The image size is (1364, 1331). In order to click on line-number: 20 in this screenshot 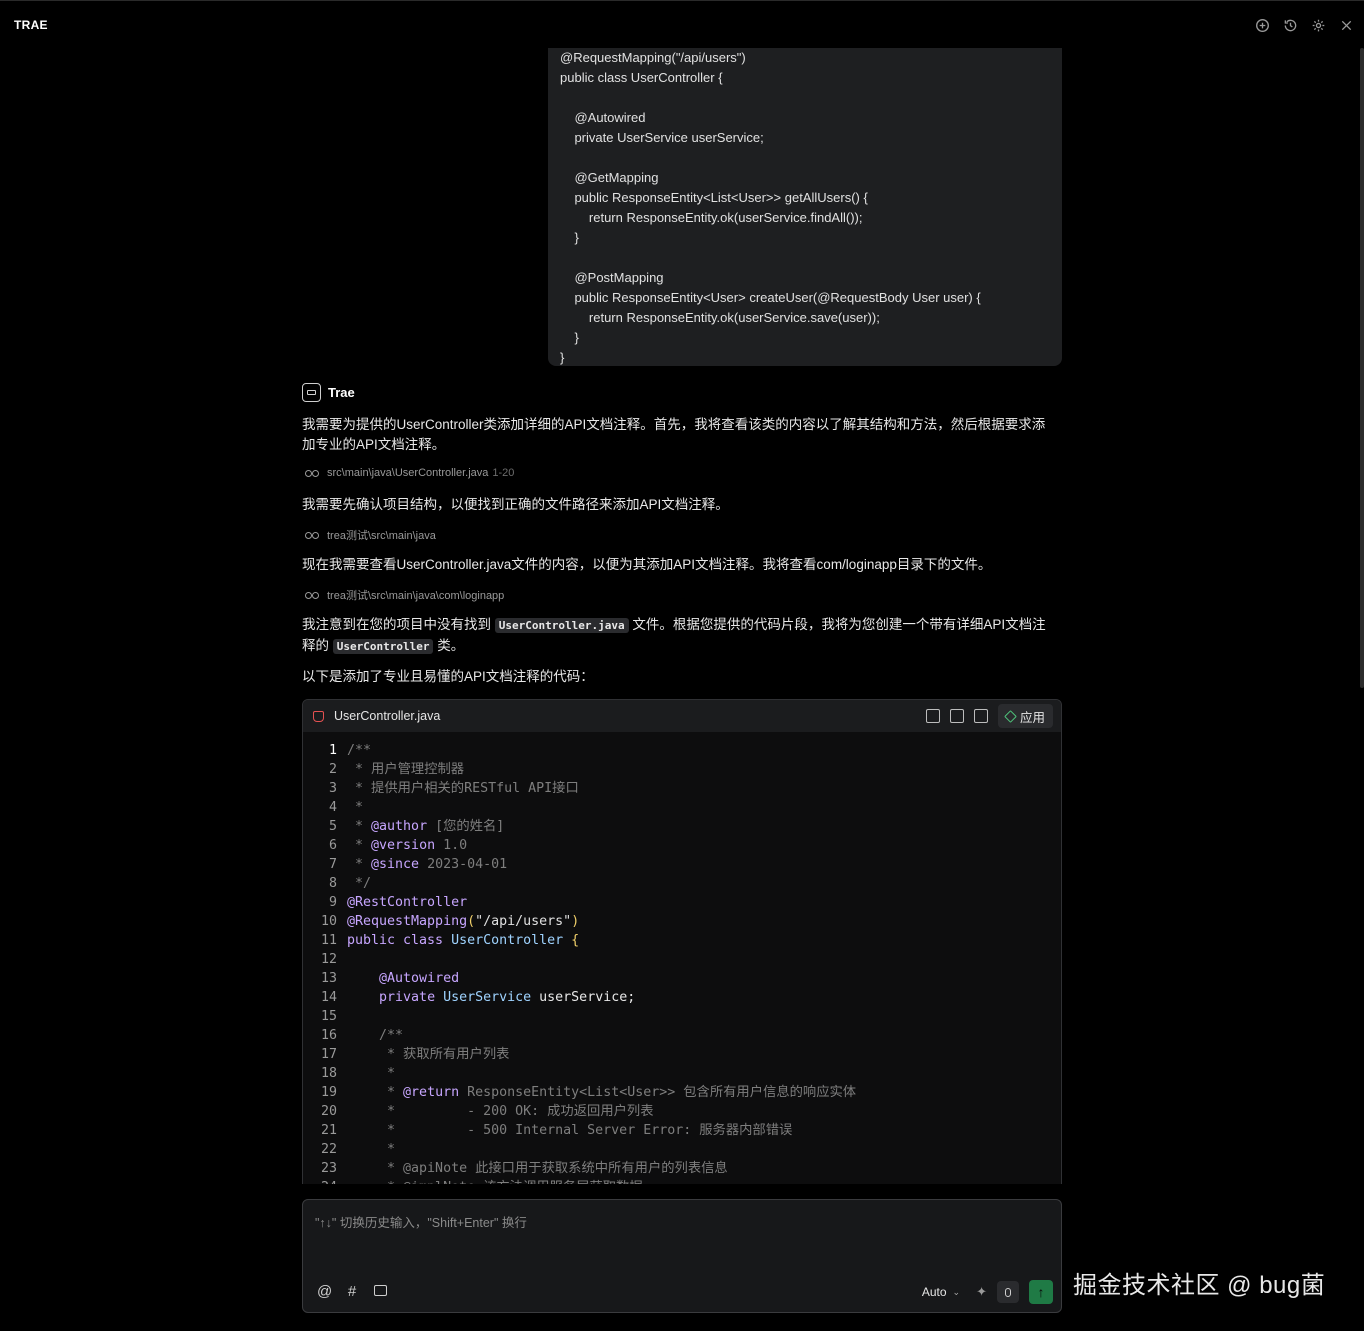, I will do `click(328, 1111)`.